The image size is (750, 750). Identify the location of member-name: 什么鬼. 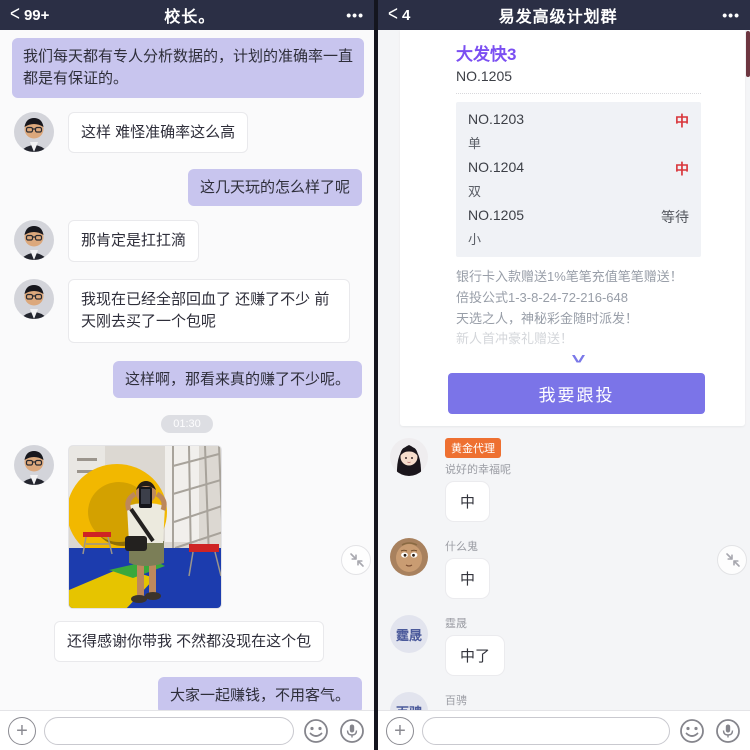
(461, 547).